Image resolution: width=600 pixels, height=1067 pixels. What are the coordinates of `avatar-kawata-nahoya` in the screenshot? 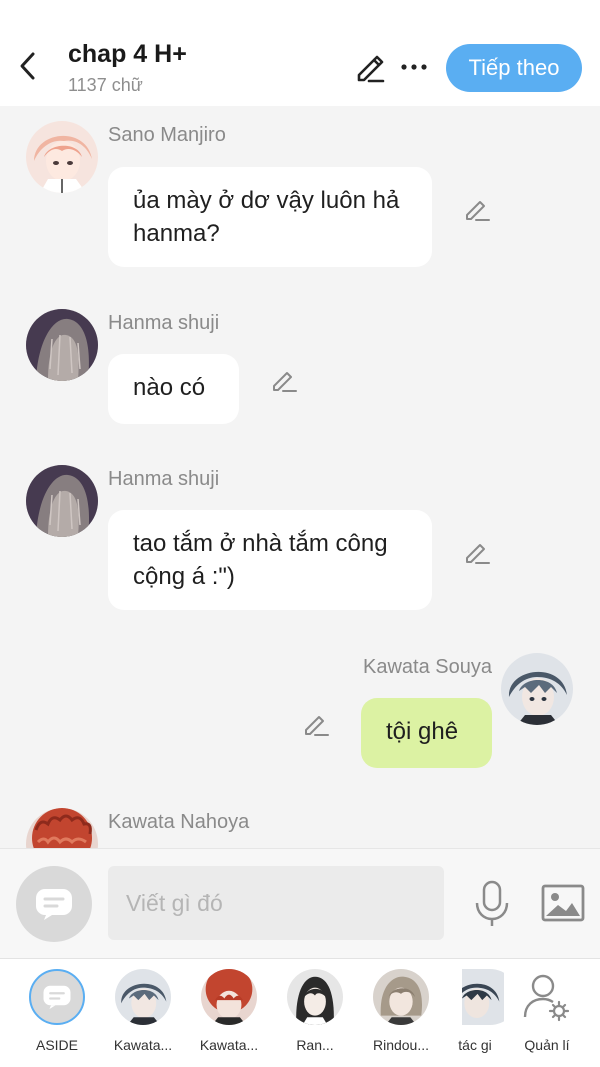 It's located at (62, 828).